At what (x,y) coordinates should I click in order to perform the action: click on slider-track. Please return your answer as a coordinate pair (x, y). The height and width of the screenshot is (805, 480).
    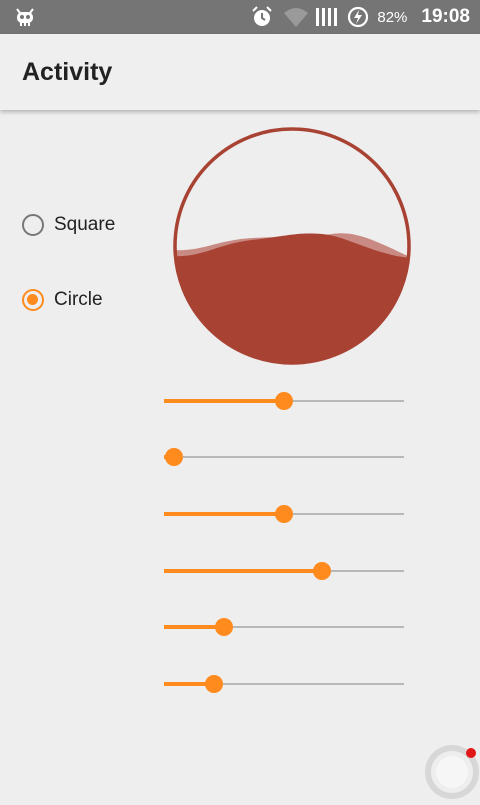
    Looking at the image, I should click on (284, 457).